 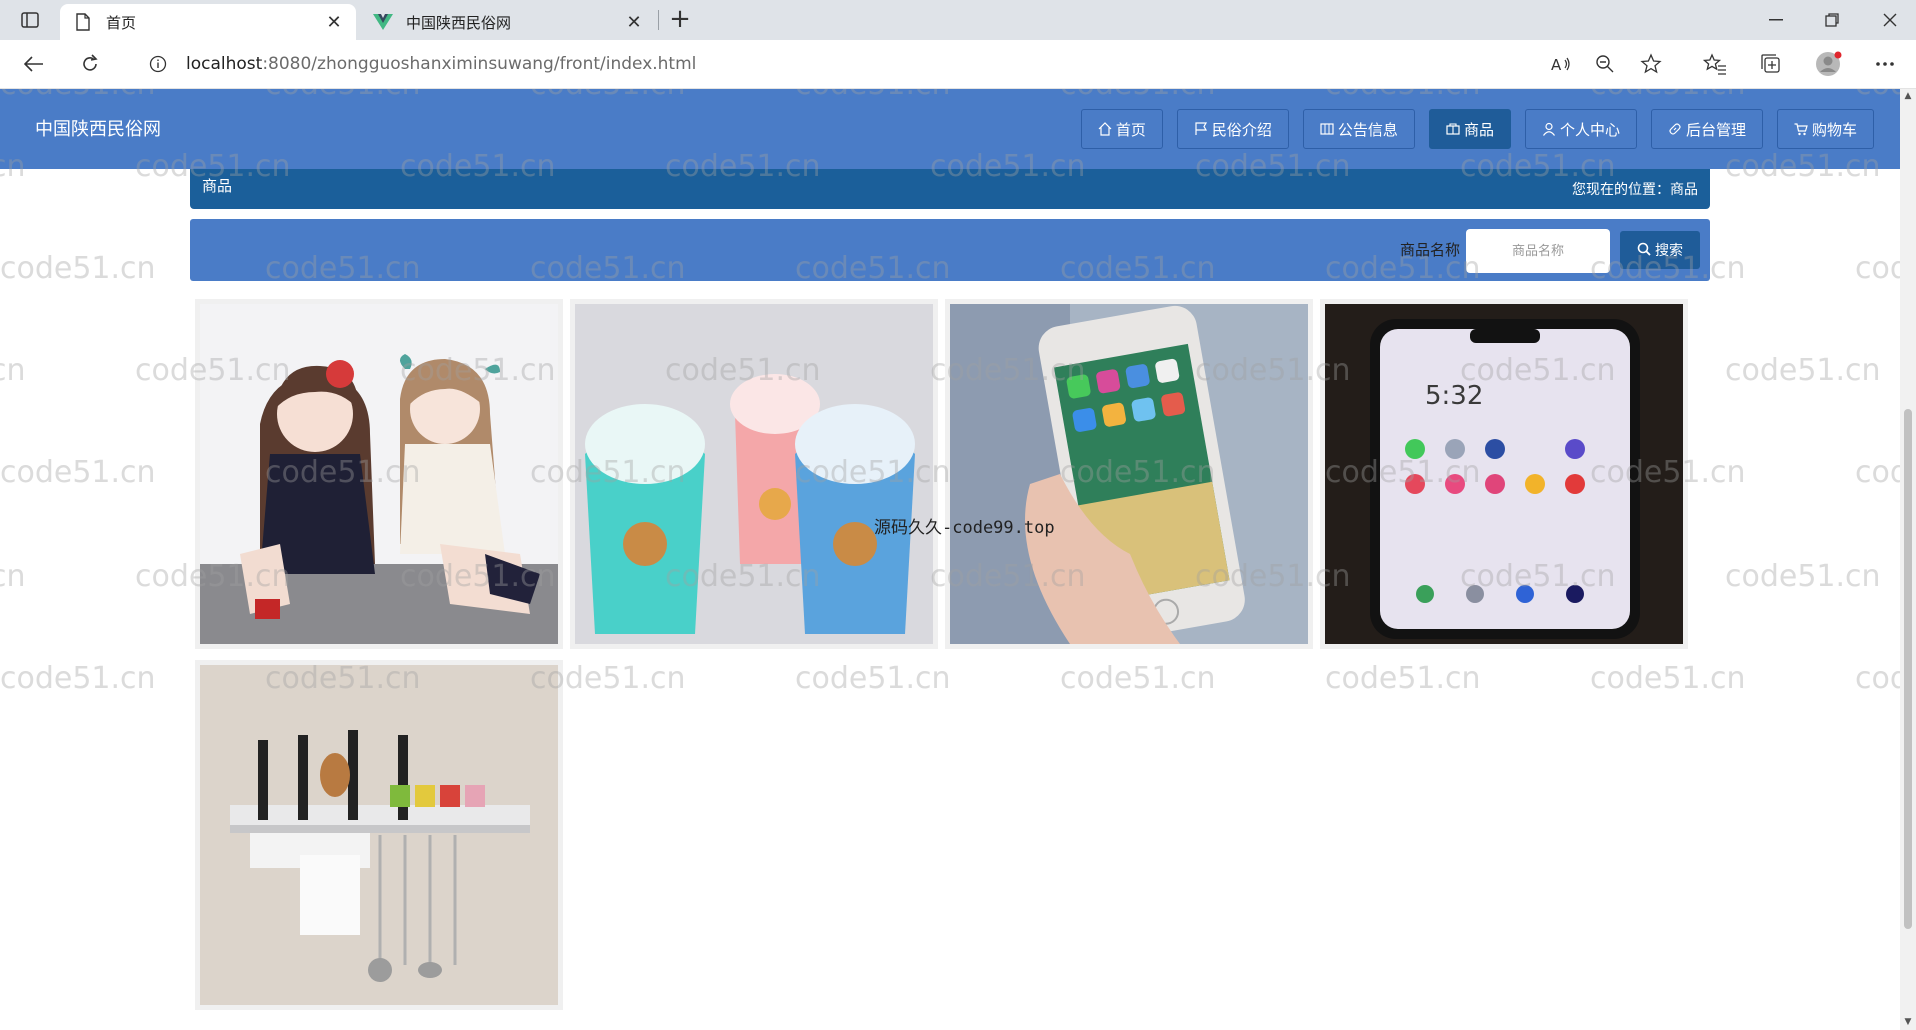 I want to click on close-window-icon, so click(x=1890, y=20).